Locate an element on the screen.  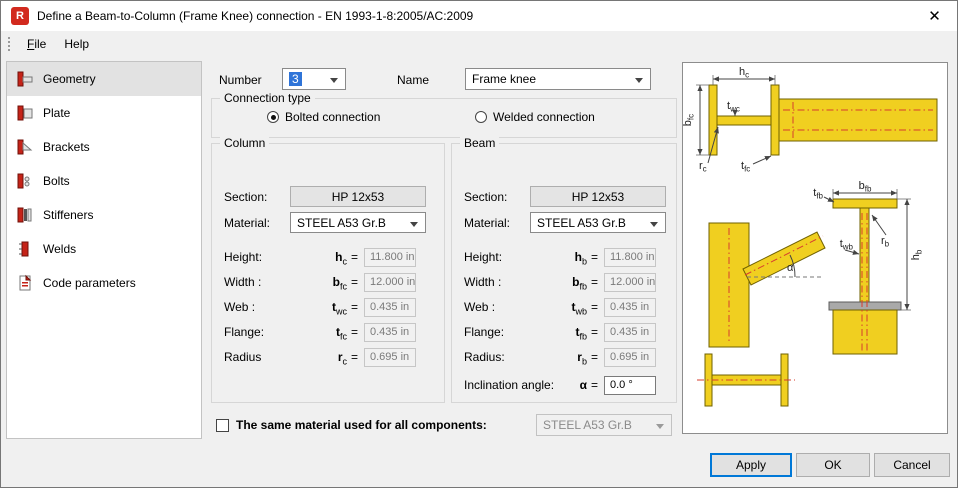
beam-height-symbol: hb = is located at coordinates (586, 258).